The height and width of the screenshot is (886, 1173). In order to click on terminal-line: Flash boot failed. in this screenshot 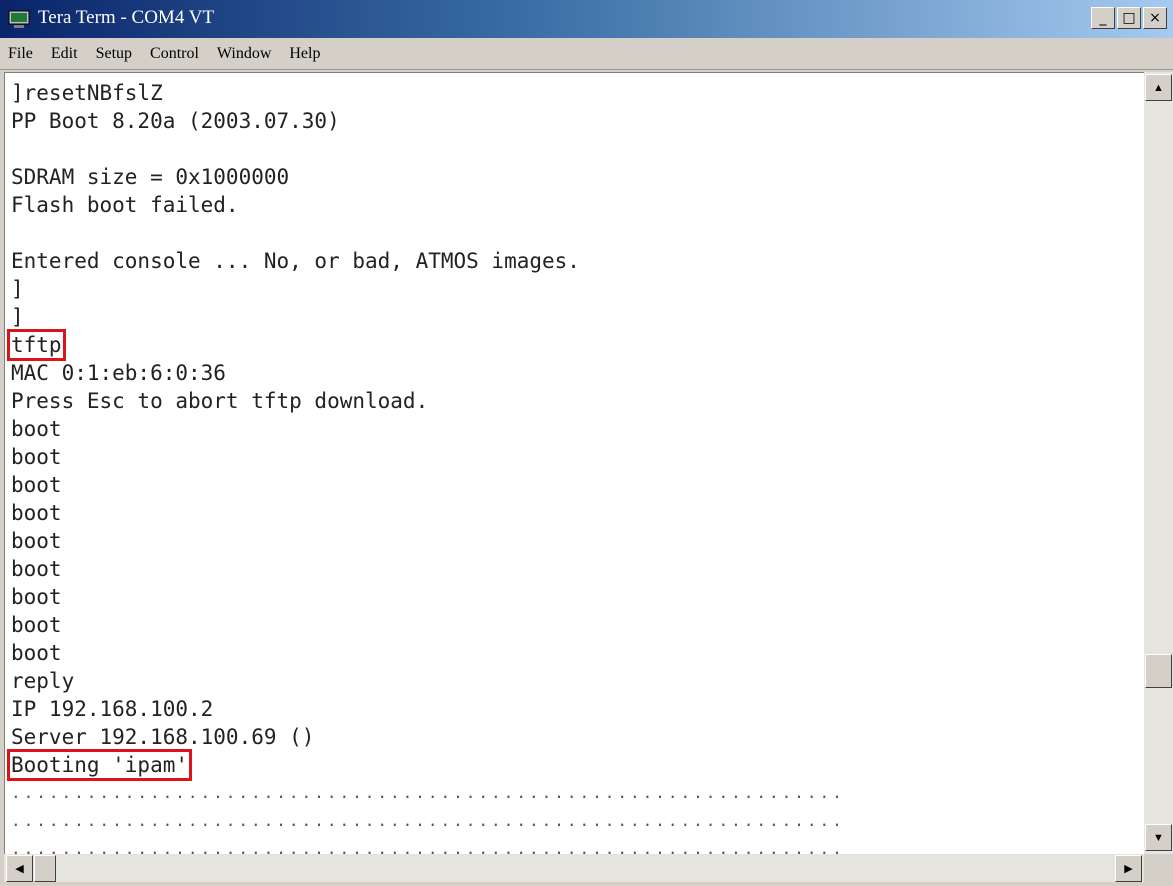, I will do `click(125, 205)`.